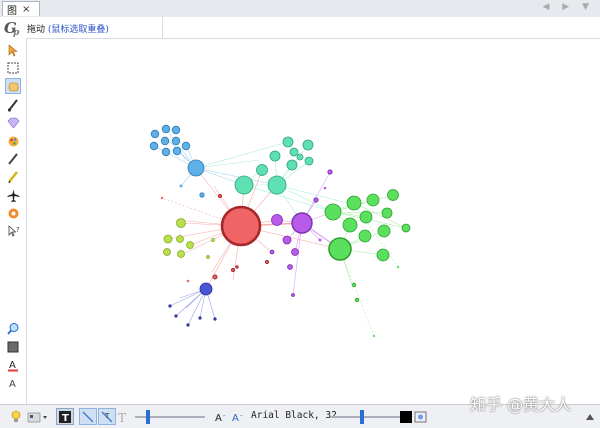 This screenshot has width=600, height=428. What do you see at coordinates (294, 415) in the screenshot?
I see `font-label: Arial Black, 32` at bounding box center [294, 415].